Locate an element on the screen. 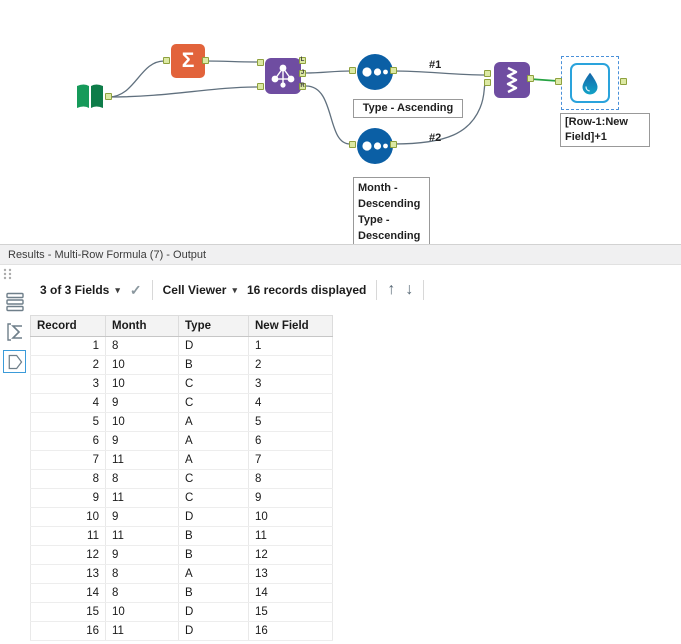 This screenshot has width=681, height=644. cell-record: 7 is located at coordinates (68, 460).